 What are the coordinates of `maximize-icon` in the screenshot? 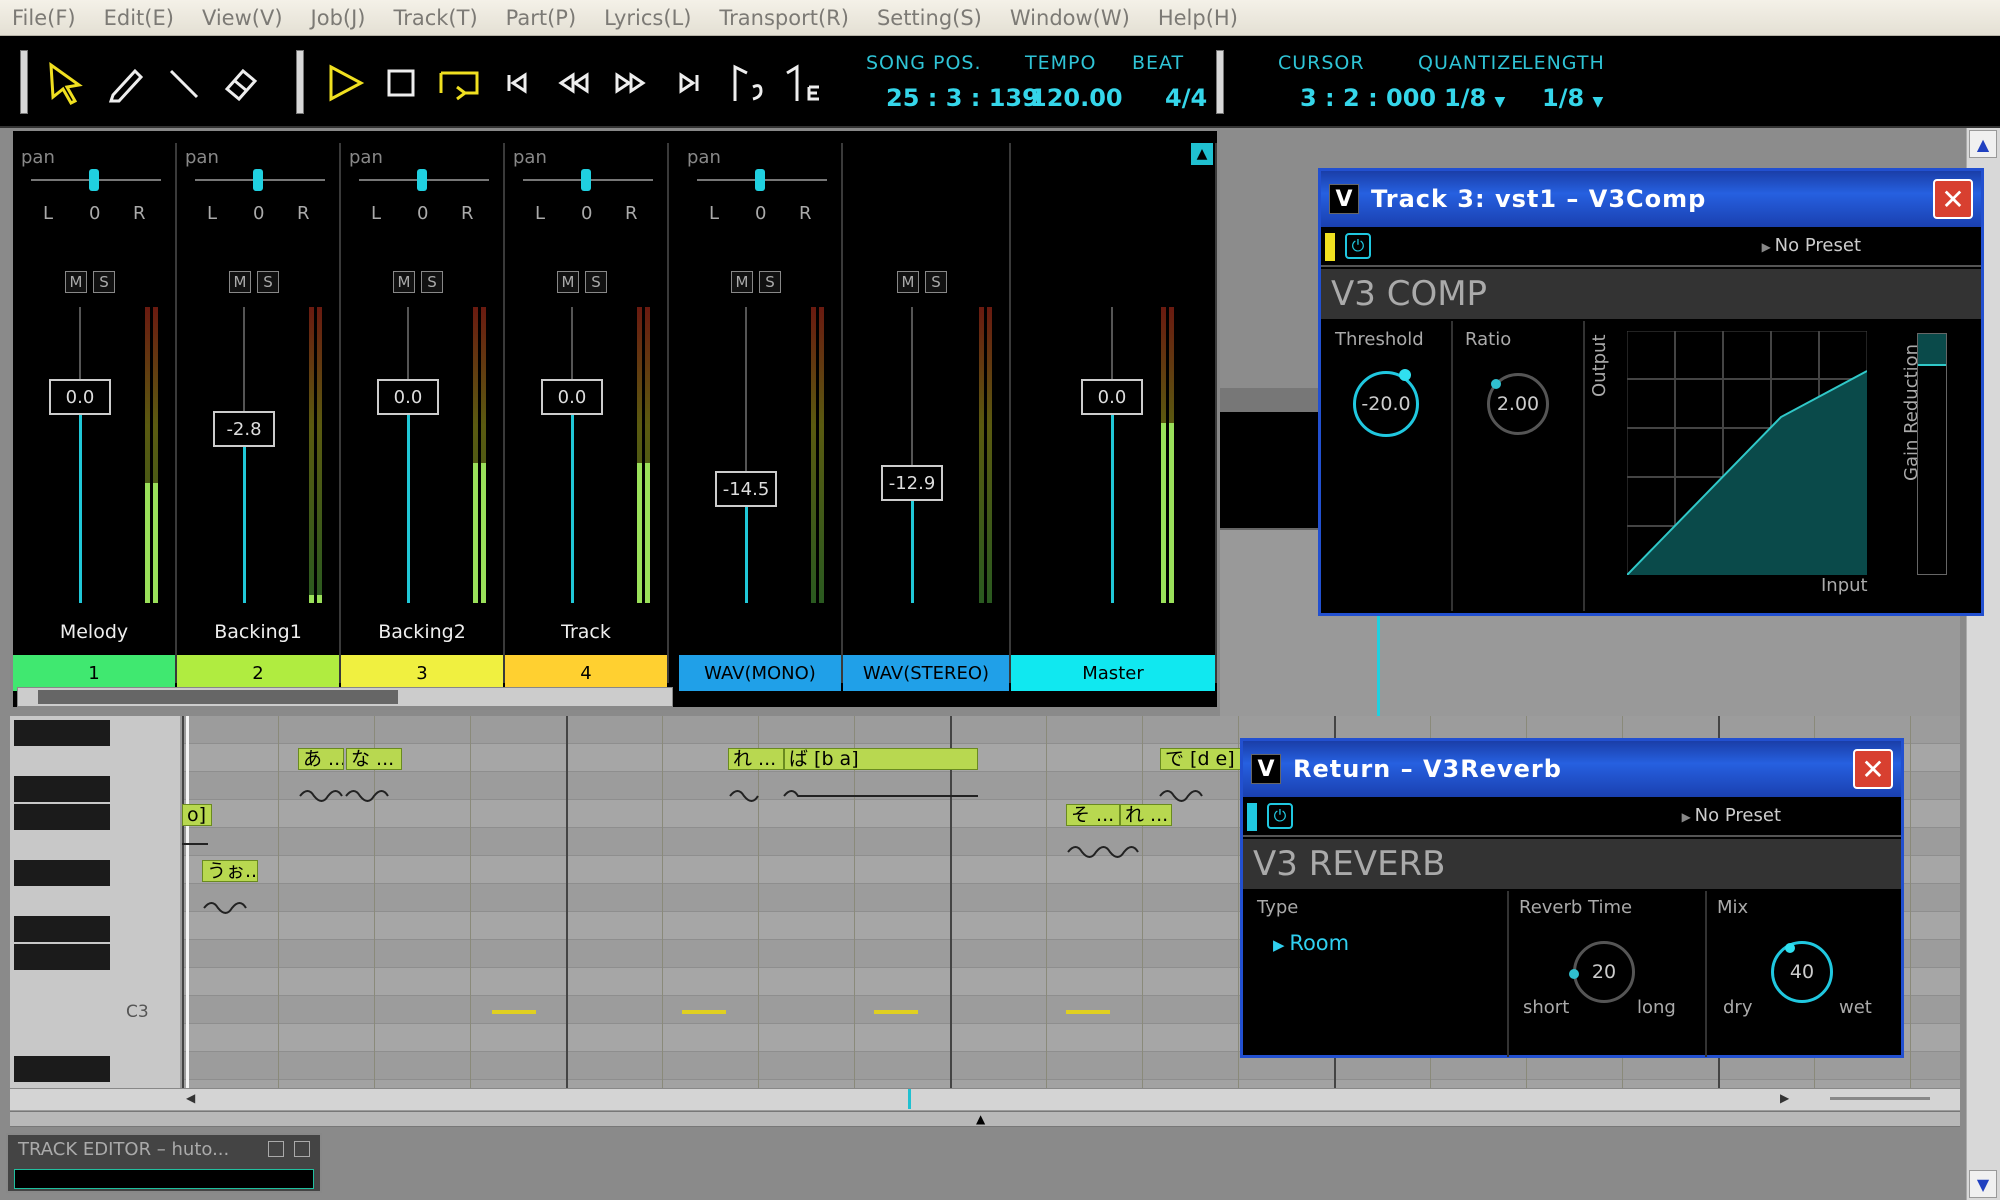 It's located at (302, 1149).